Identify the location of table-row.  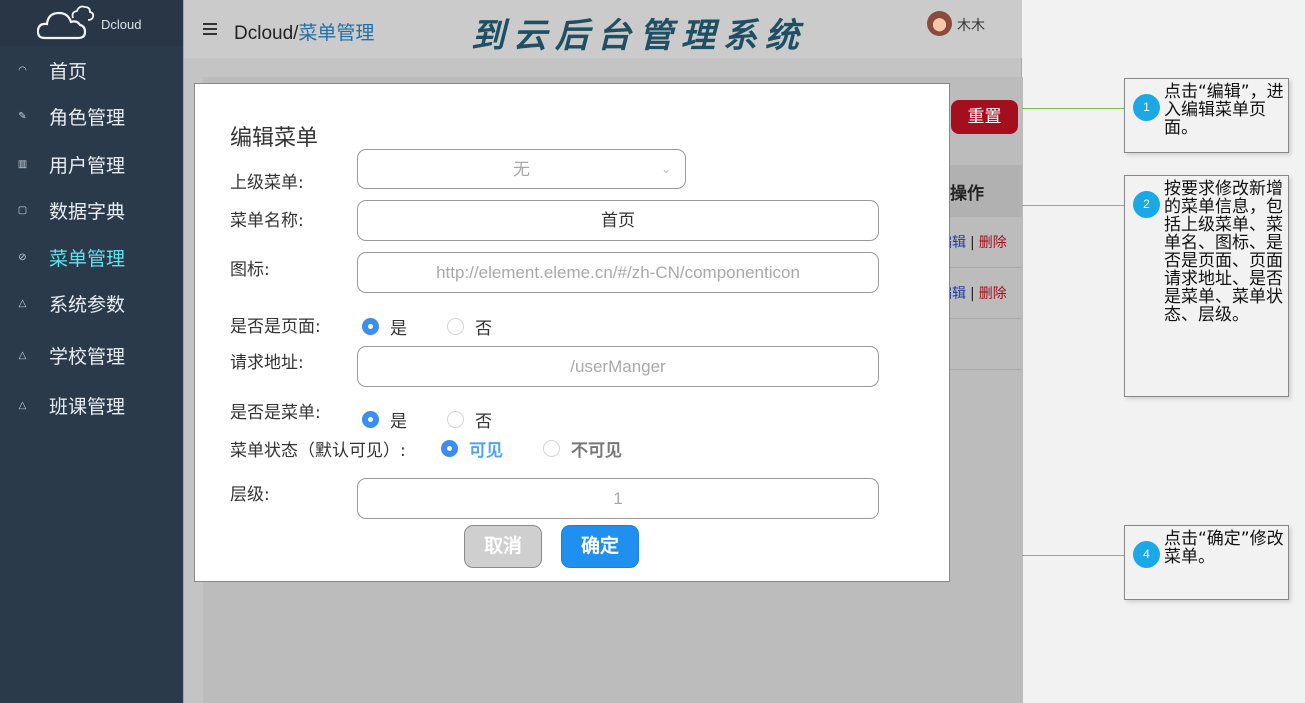
(986, 344).